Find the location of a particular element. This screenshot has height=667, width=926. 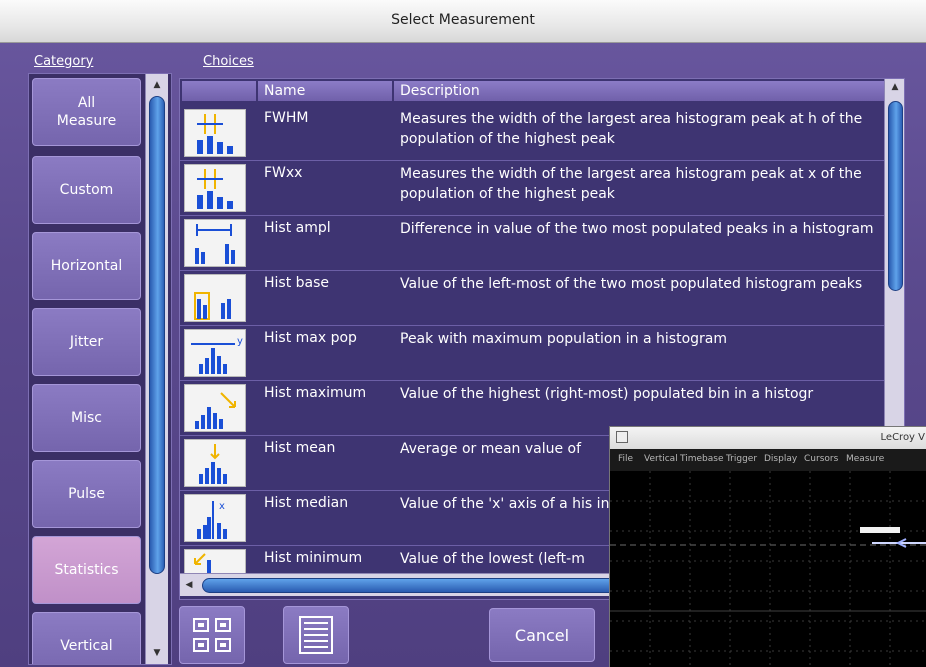

hist-maximum-icon is located at coordinates (215, 408).